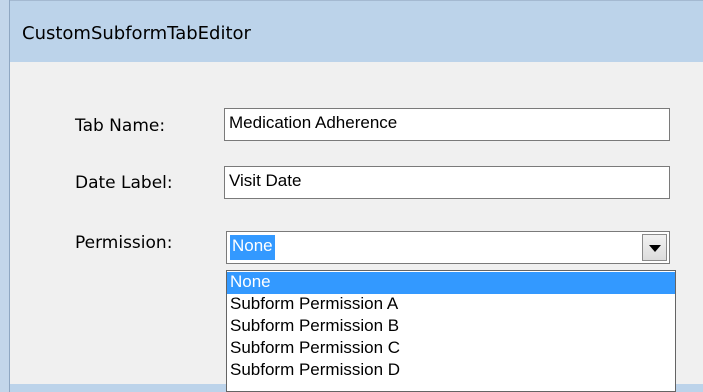 This screenshot has height=392, width=703. What do you see at coordinates (451, 371) in the screenshot?
I see `dropdown-option-subform-permission-d: Subform Permission D` at bounding box center [451, 371].